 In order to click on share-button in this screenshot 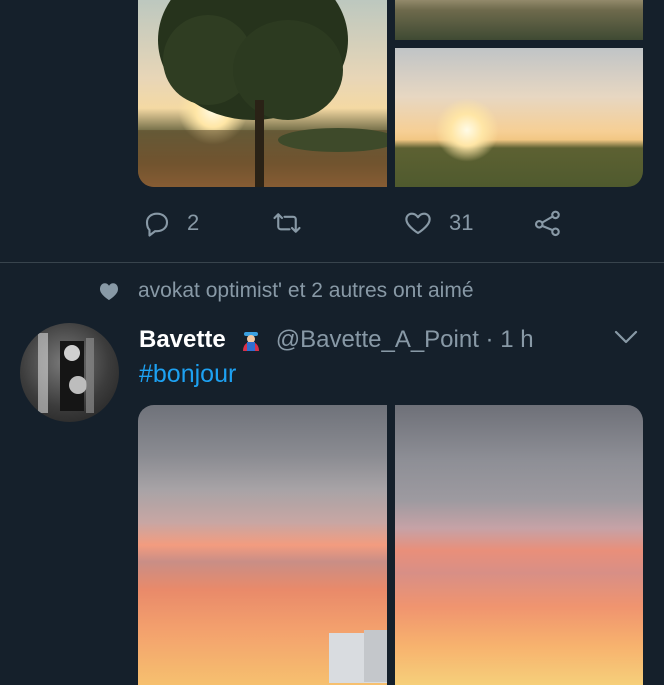, I will do `click(548, 223)`.